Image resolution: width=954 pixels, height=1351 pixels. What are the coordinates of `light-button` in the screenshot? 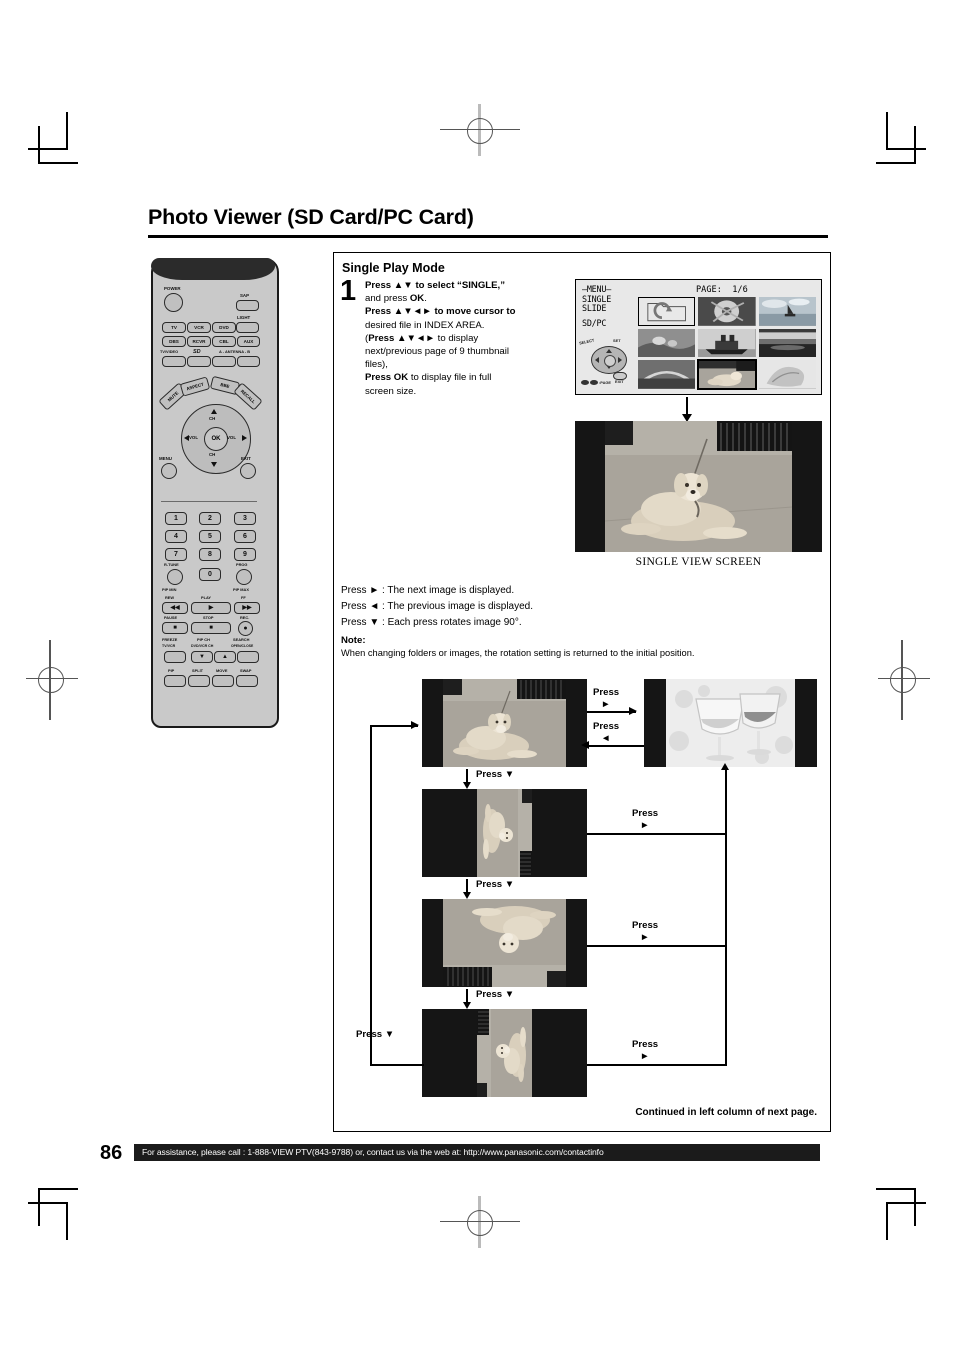 It's located at (247, 327).